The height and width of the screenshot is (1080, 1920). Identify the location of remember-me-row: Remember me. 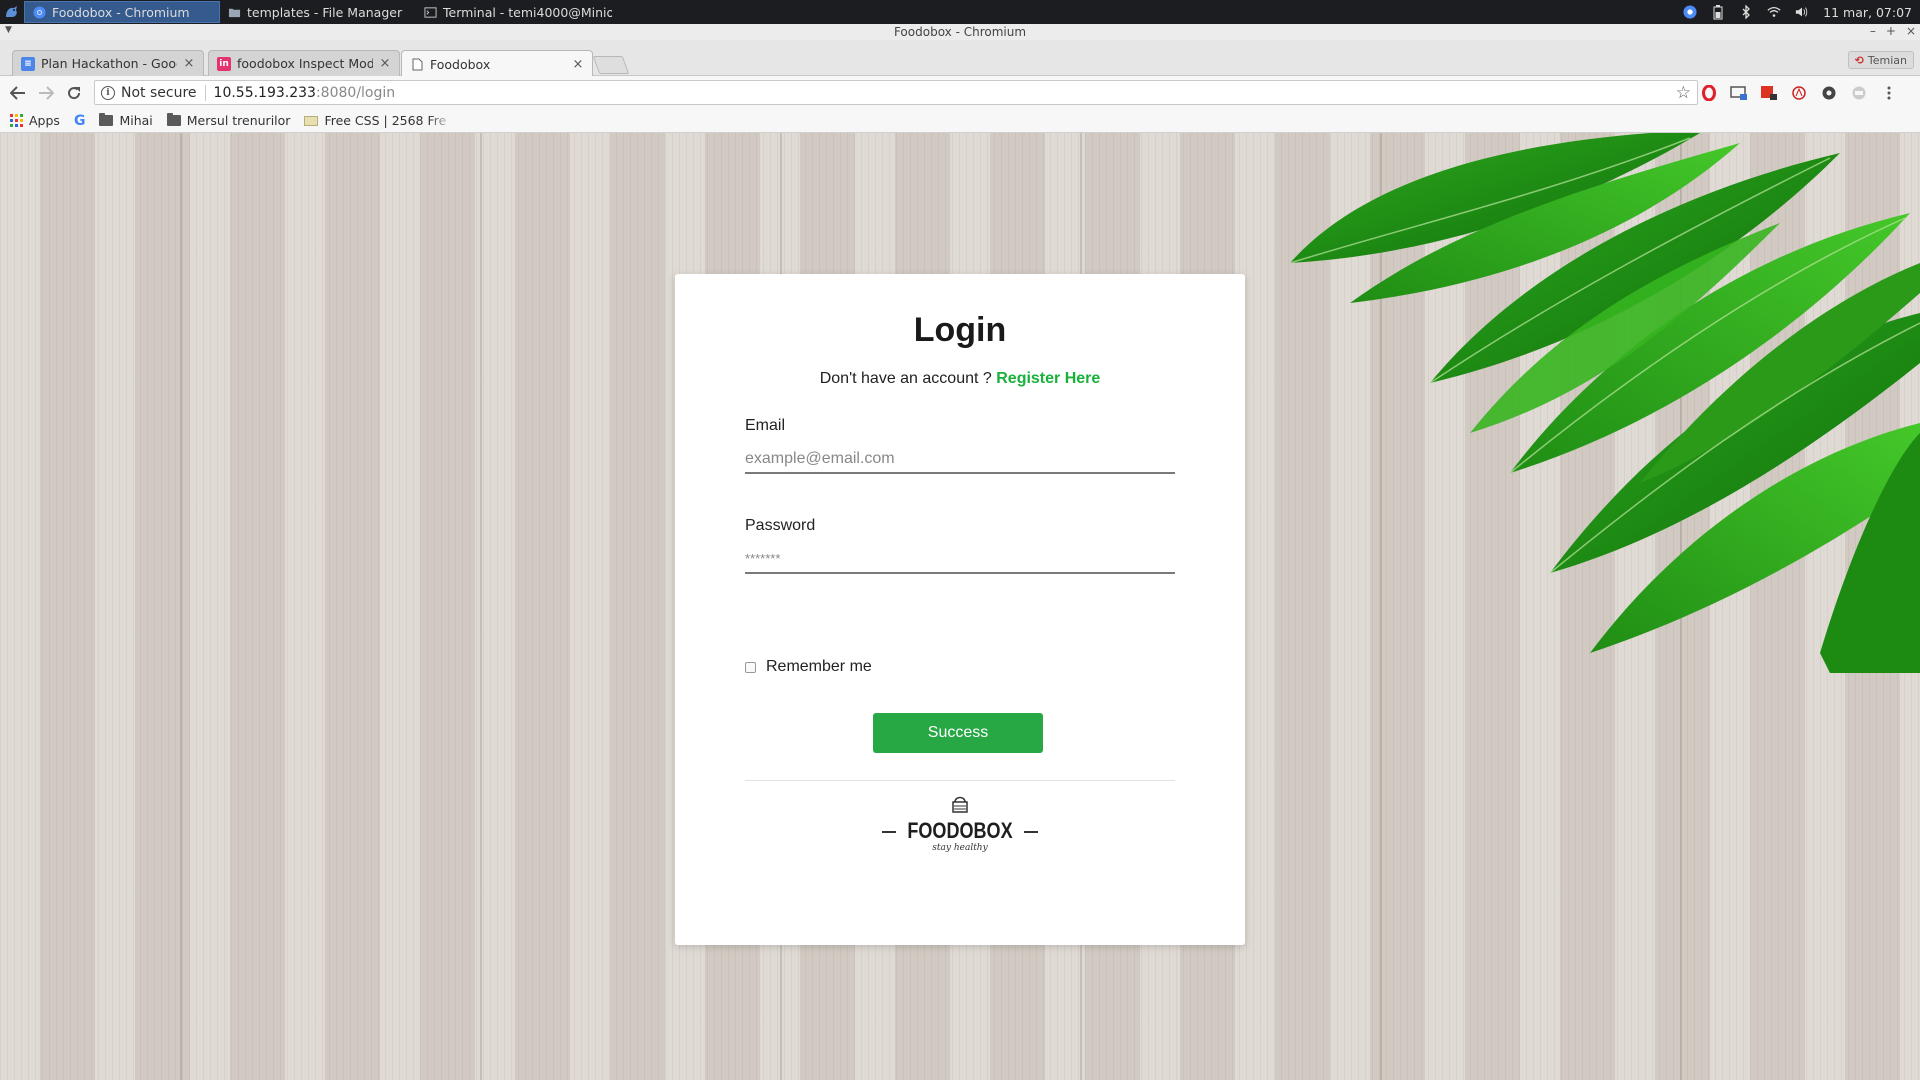
(808, 667).